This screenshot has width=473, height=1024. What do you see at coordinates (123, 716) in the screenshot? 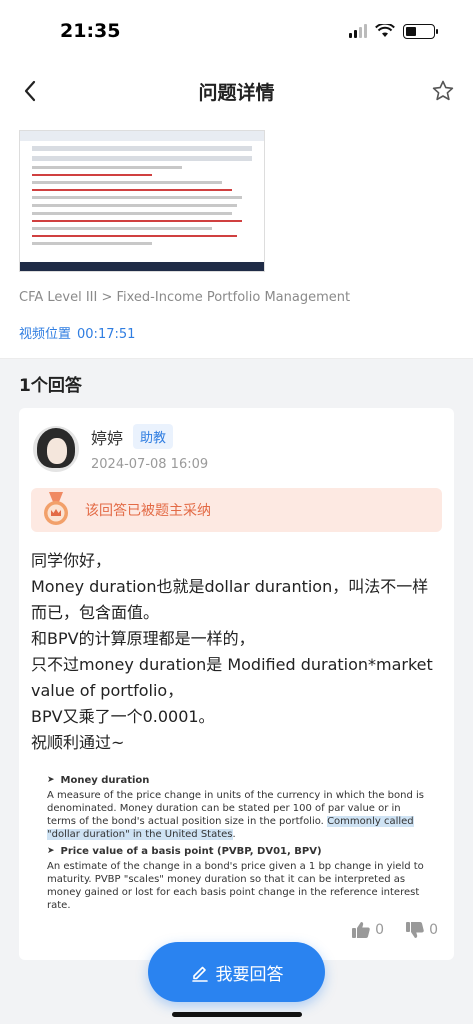
I see `answer-line: BPV又乘了一个0.0001。` at bounding box center [123, 716].